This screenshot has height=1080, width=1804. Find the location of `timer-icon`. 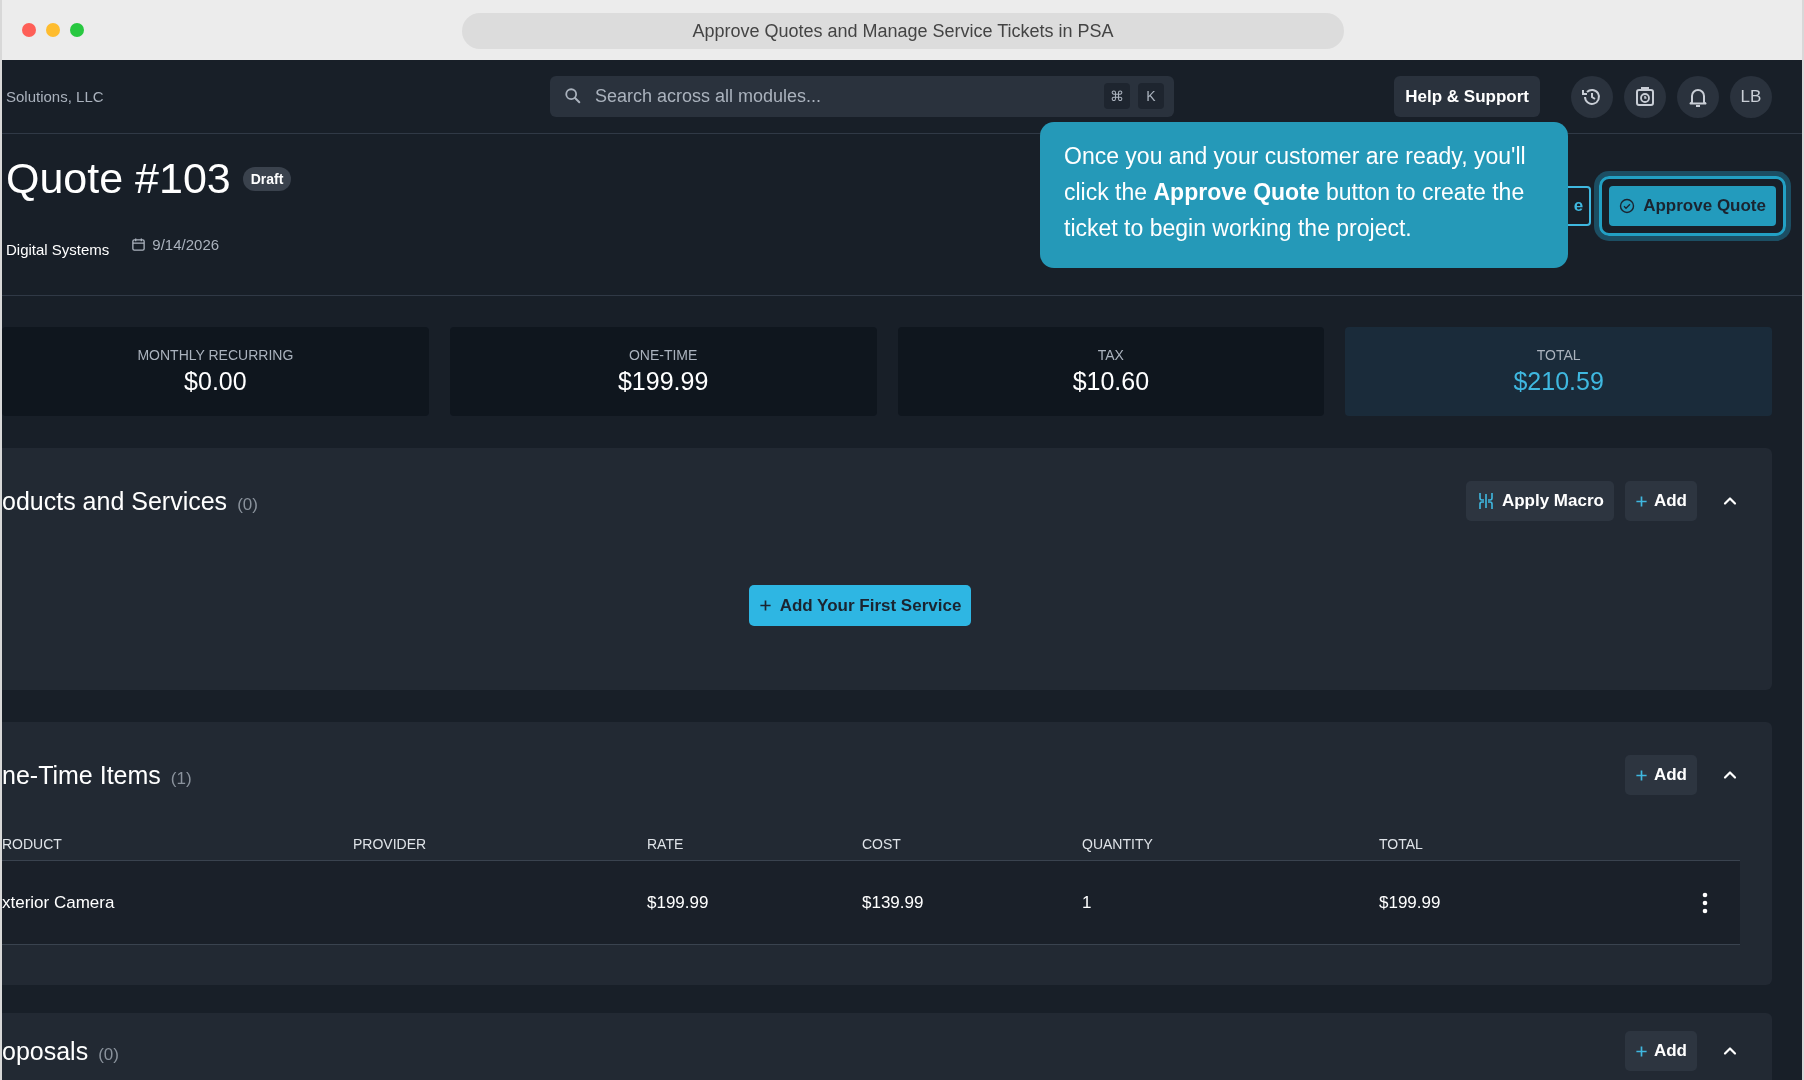

timer-icon is located at coordinates (1645, 96).